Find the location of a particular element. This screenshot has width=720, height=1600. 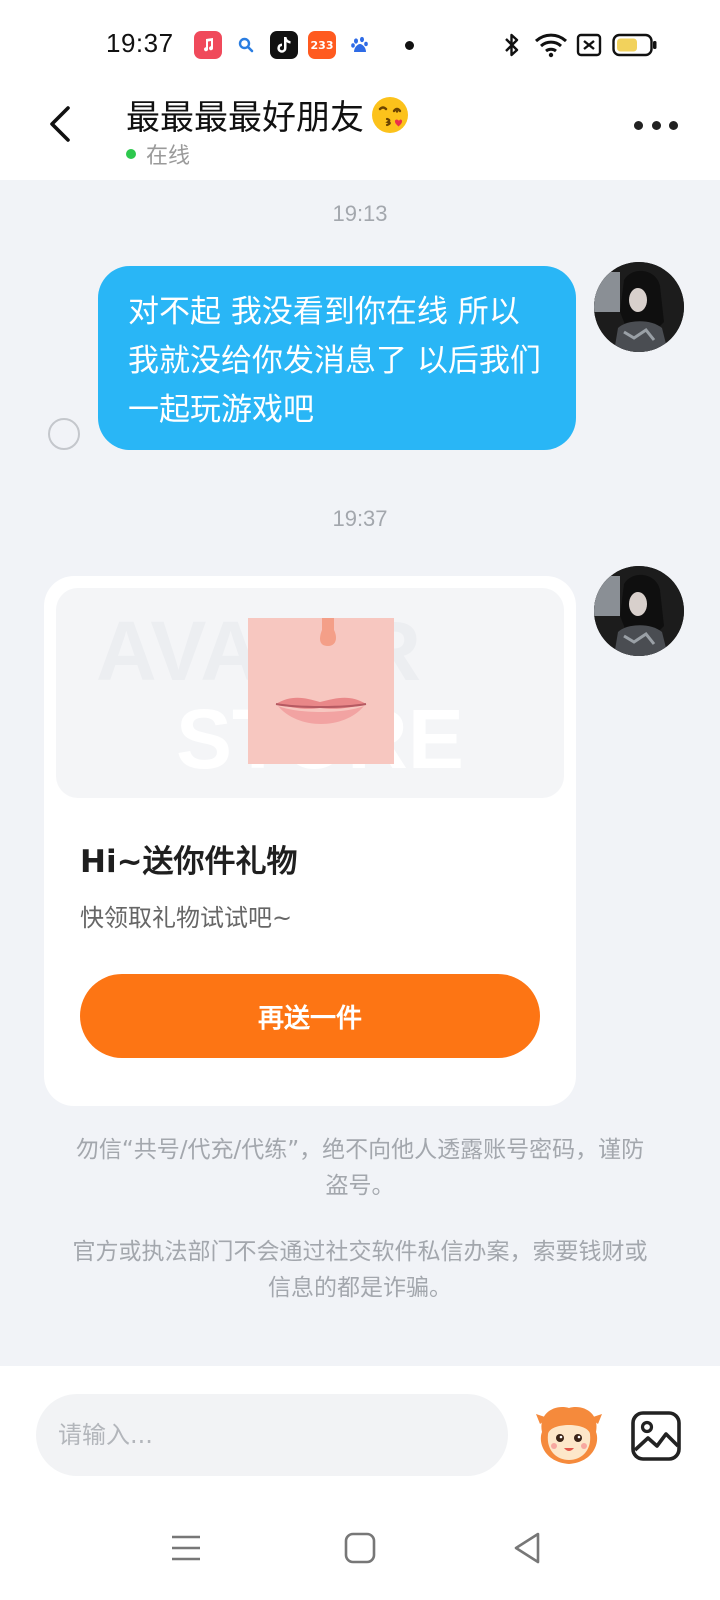

online-dot-icon is located at coordinates (131, 154).